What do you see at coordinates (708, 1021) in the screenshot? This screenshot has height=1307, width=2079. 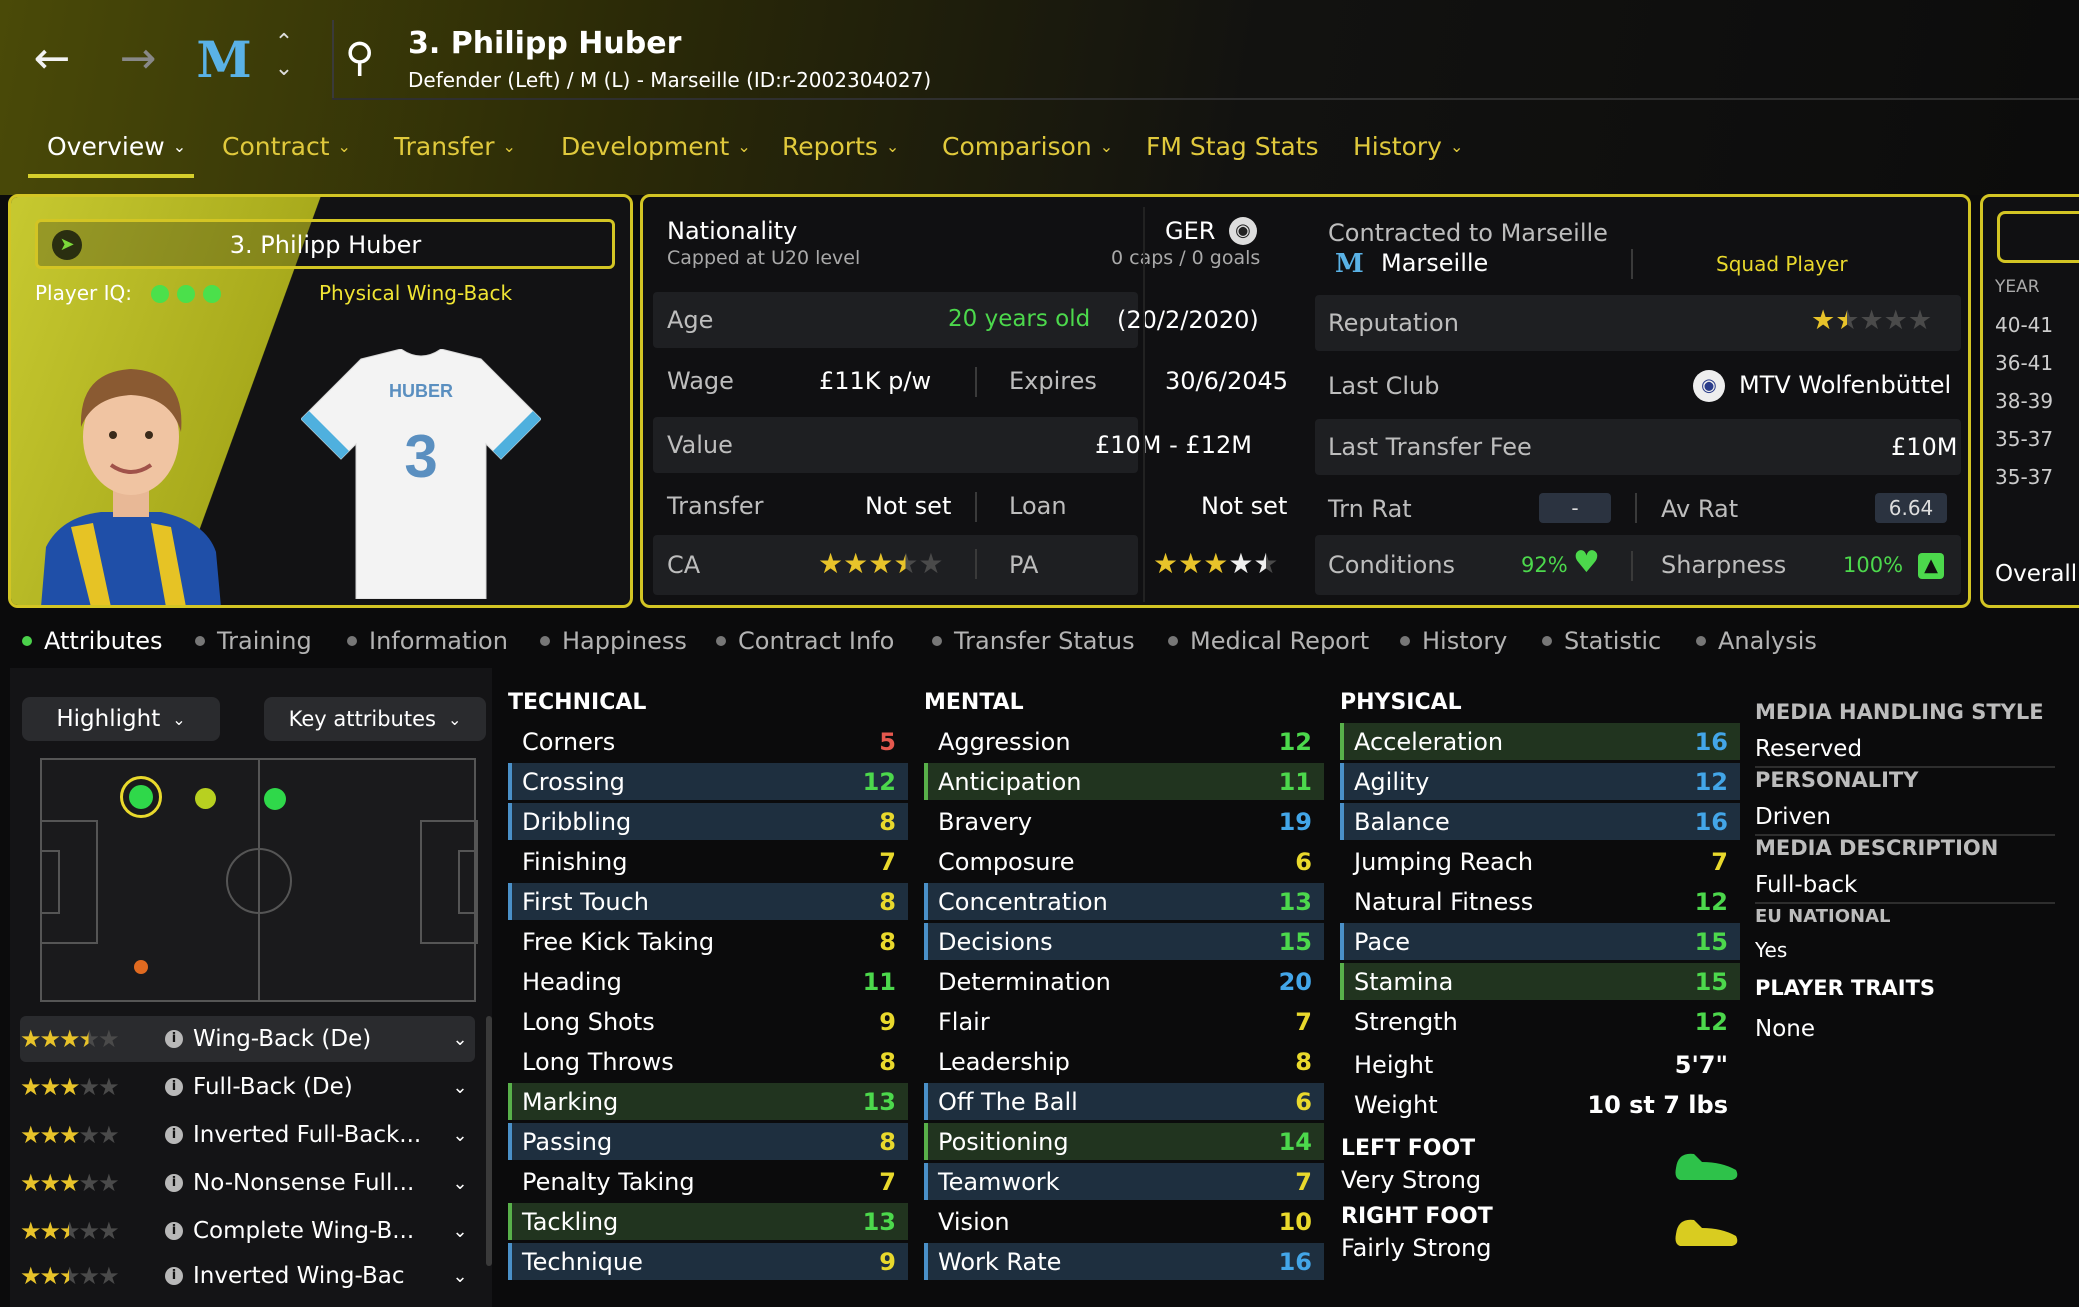 I see `attribute-row-long-shots: Long Shots 9` at bounding box center [708, 1021].